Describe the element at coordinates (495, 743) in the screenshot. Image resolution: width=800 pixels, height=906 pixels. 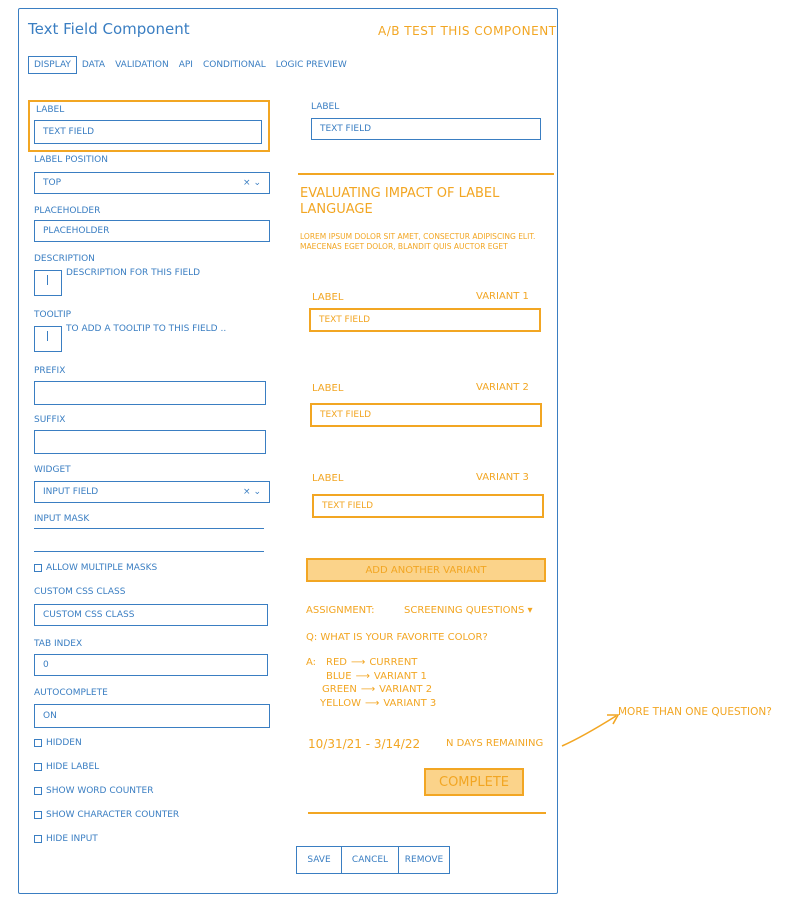
I see `days-remaining: N DAYS REMAINING` at that location.